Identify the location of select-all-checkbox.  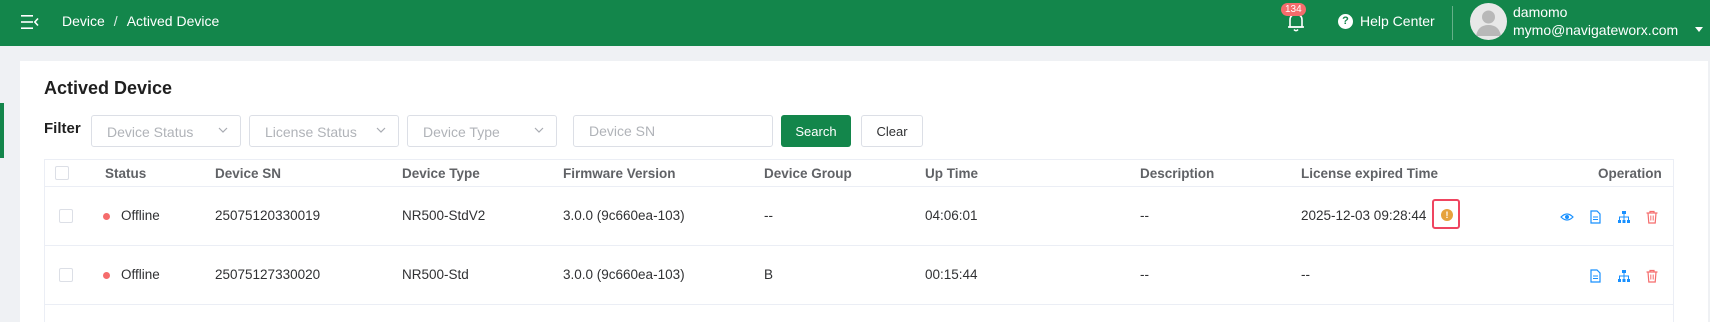
(62, 173).